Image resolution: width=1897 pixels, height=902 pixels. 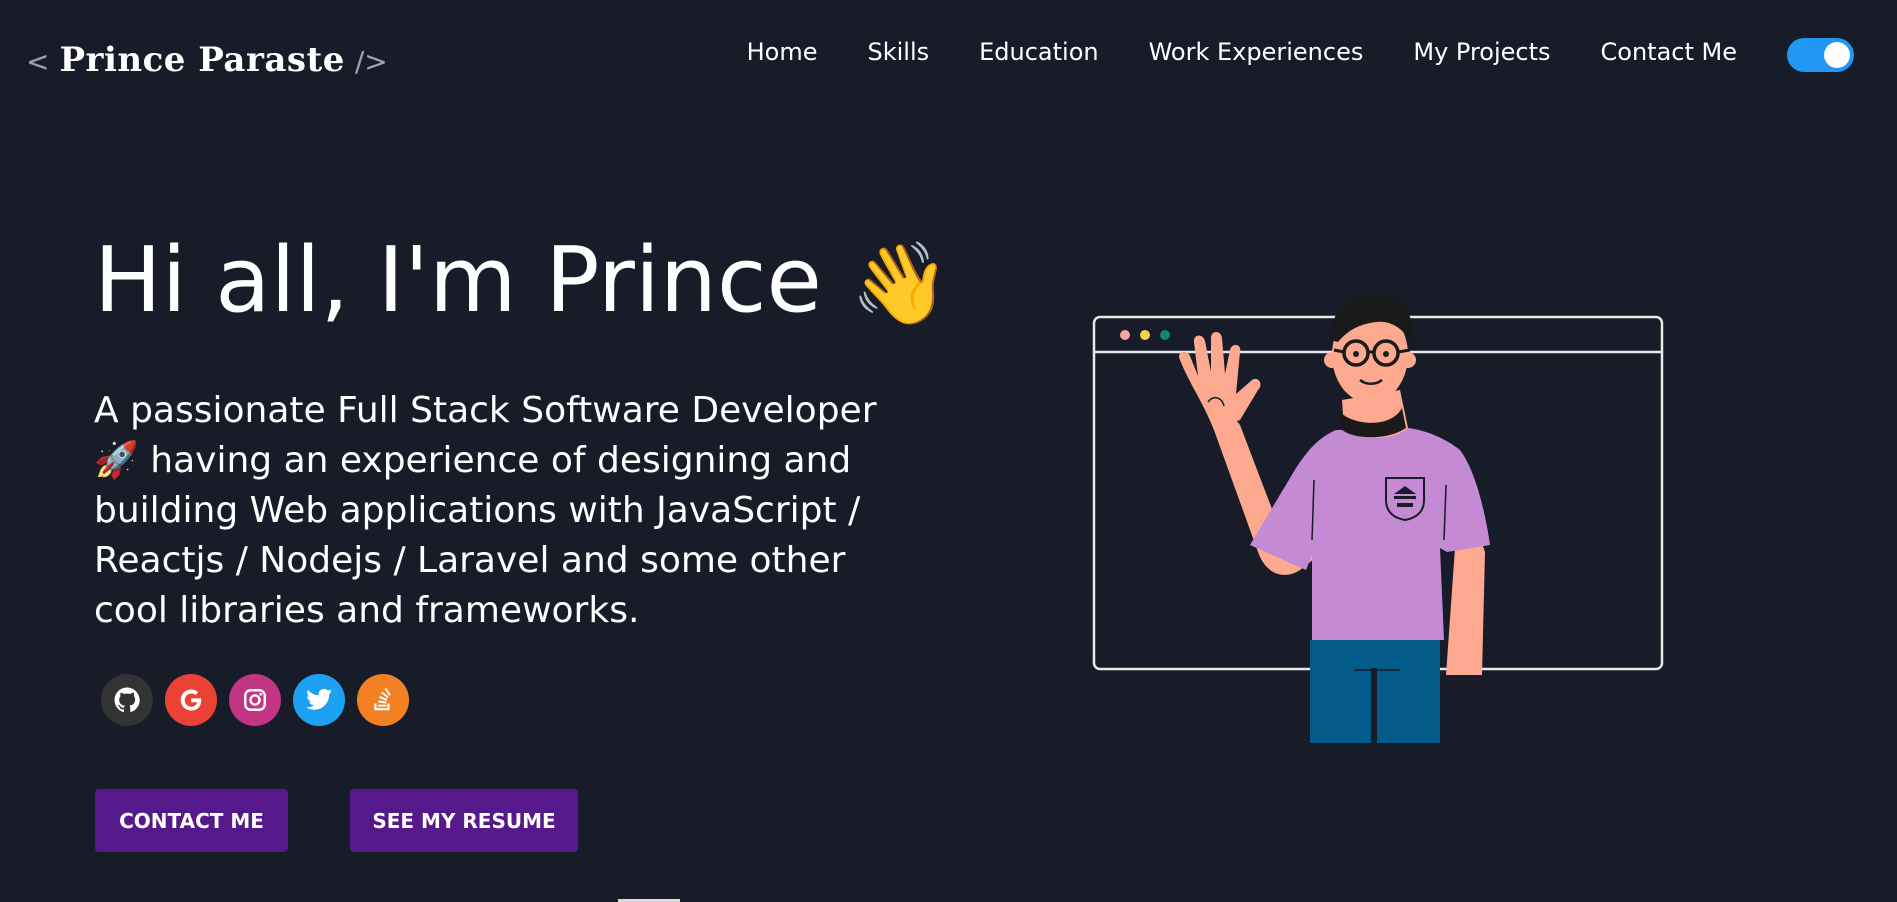 I want to click on contact-me-button: CONTACT ME, so click(x=191, y=820).